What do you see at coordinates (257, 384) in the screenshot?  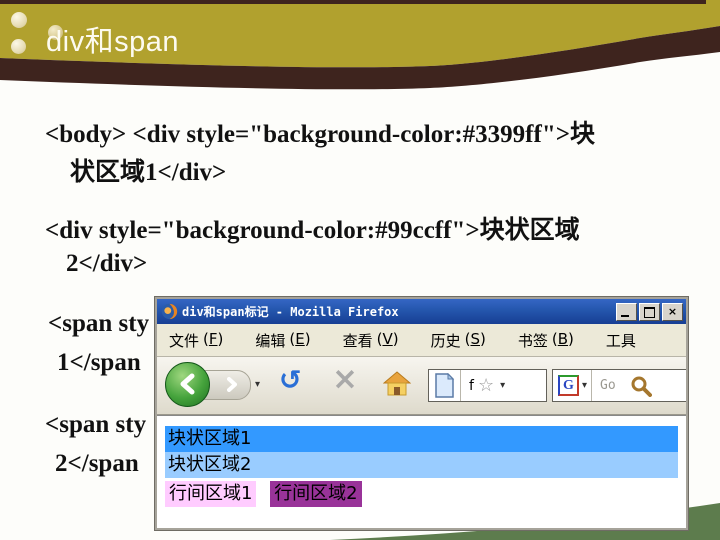 I see `back-history-dropdown-icon: ▾` at bounding box center [257, 384].